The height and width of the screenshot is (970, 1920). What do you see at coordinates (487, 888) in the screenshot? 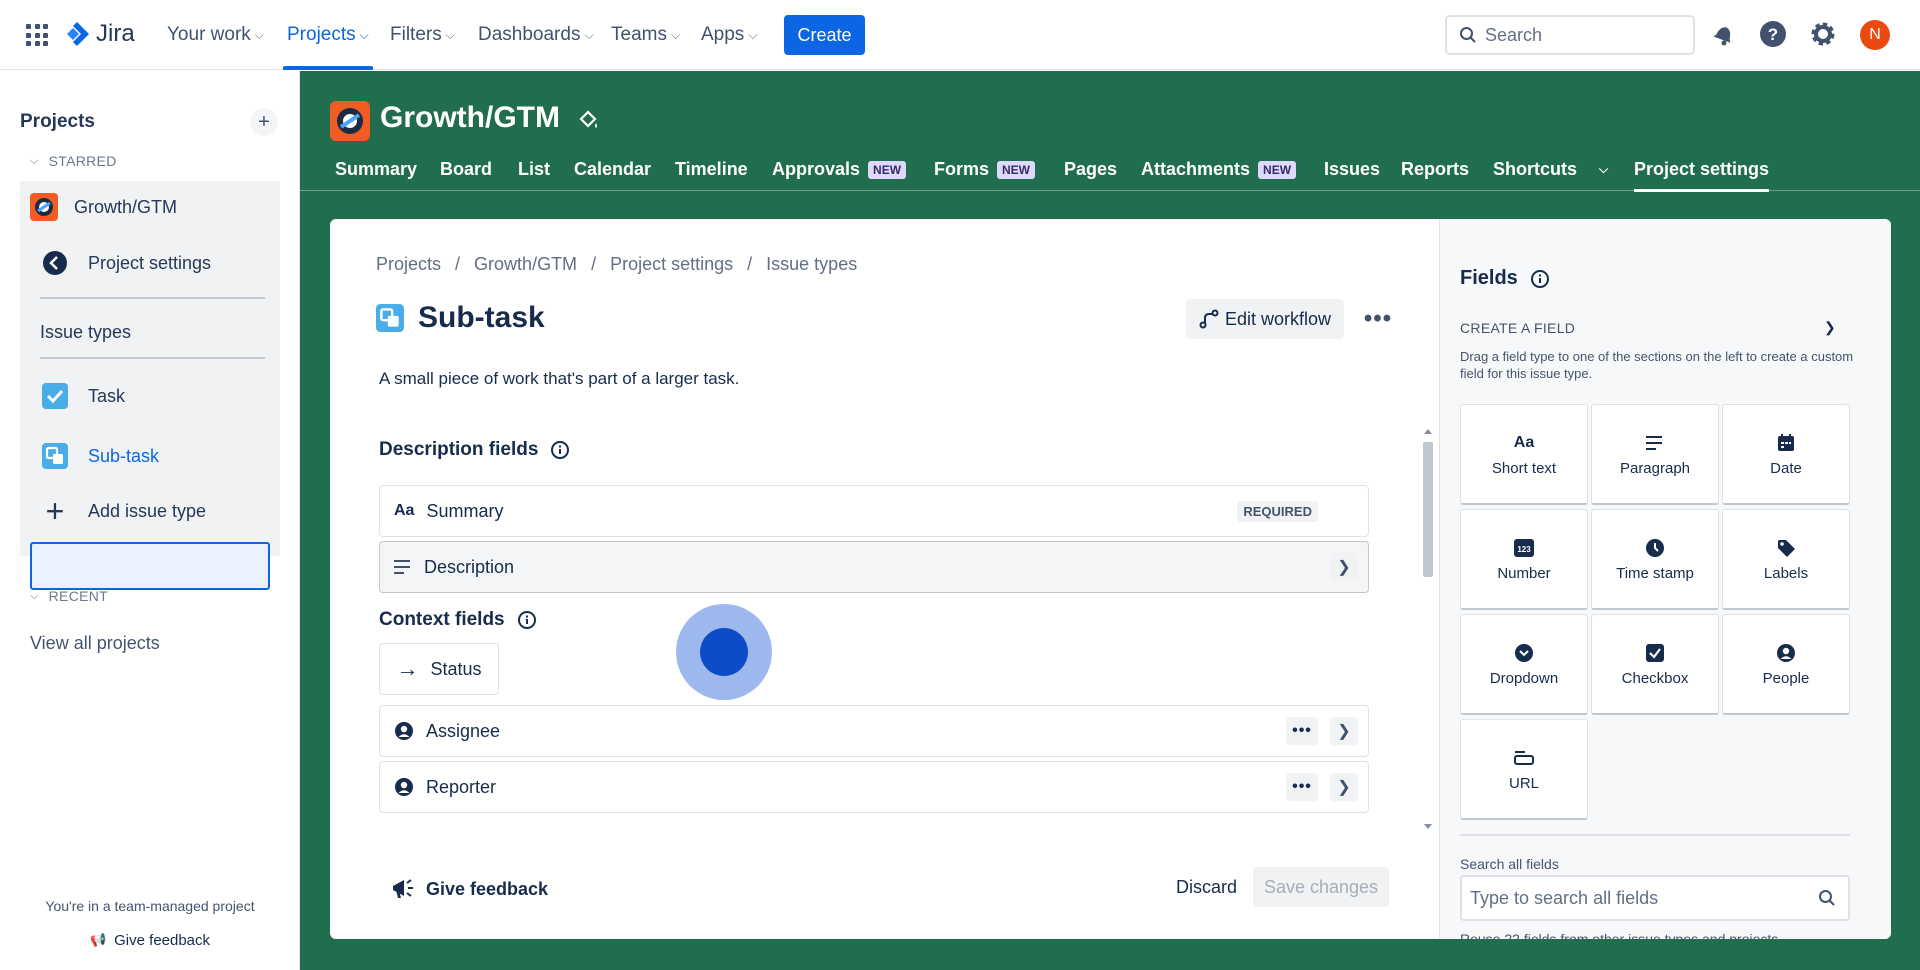
I see `give-feedback-label: Give feedback` at bounding box center [487, 888].